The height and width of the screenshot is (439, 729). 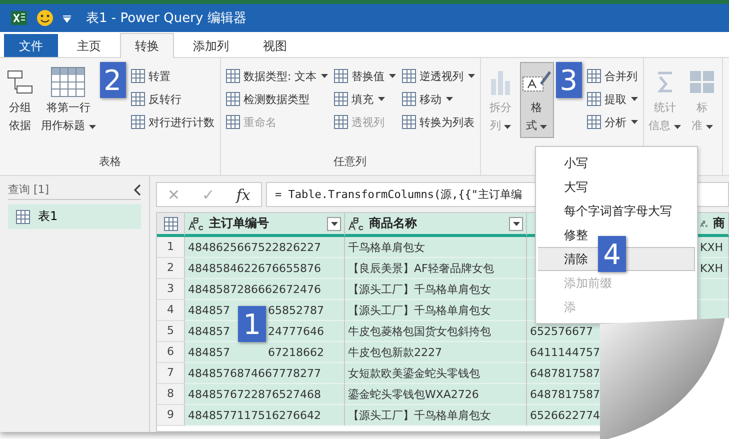 What do you see at coordinates (171, 268) in the screenshot?
I see `row-number: 2` at bounding box center [171, 268].